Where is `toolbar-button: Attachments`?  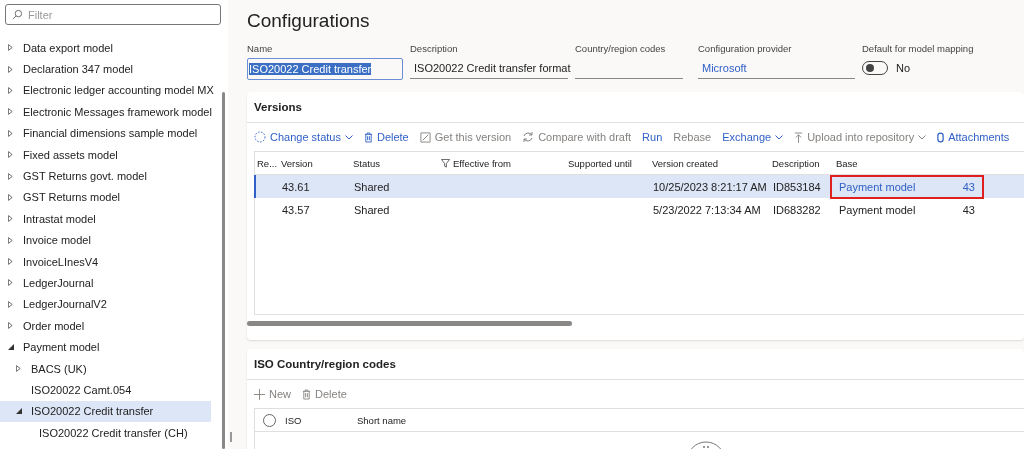 toolbar-button: Attachments is located at coordinates (973, 137).